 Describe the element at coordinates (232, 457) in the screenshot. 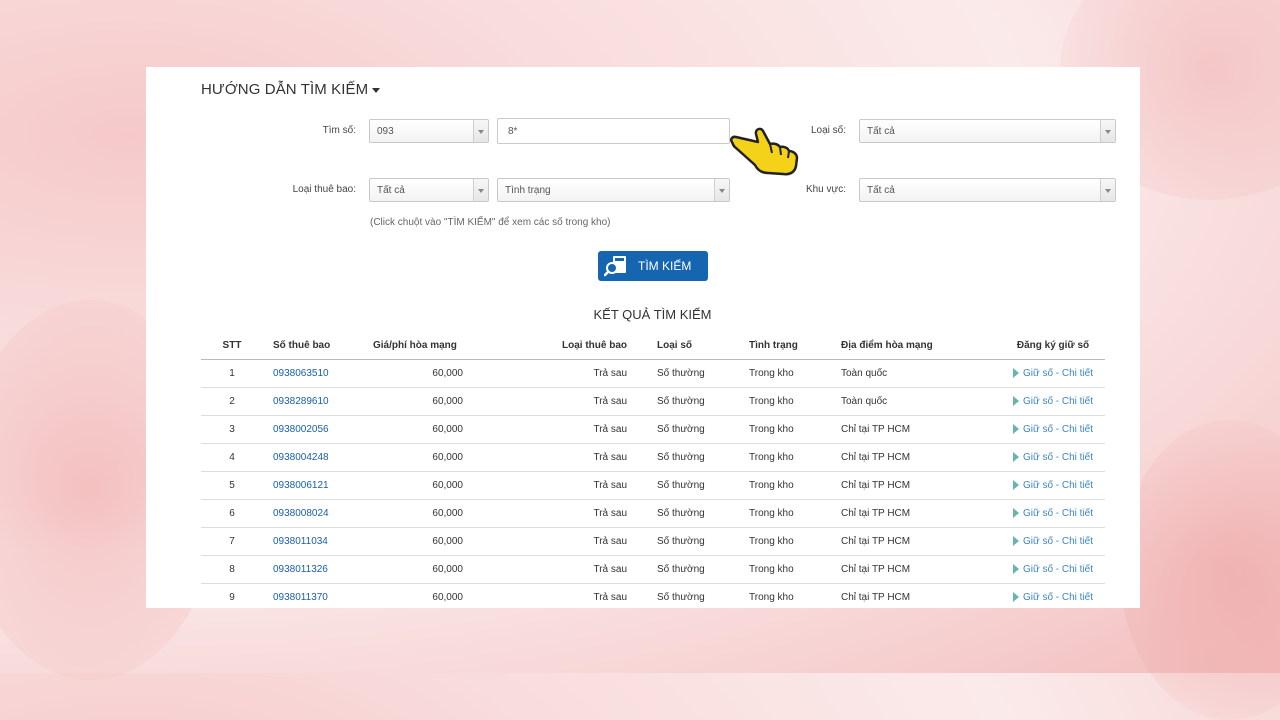

I see `row-stt: 4` at that location.